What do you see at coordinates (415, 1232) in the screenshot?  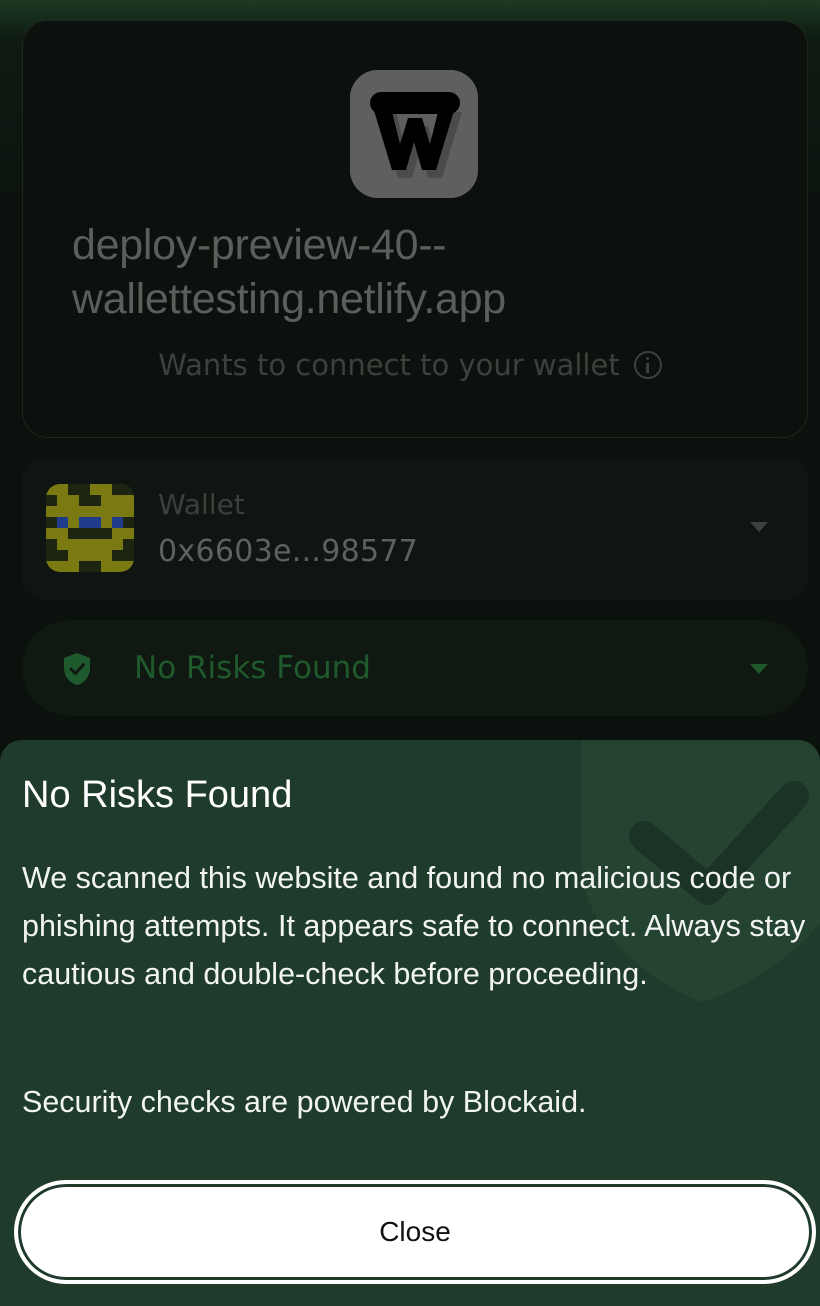 I see `close-button: Close` at bounding box center [415, 1232].